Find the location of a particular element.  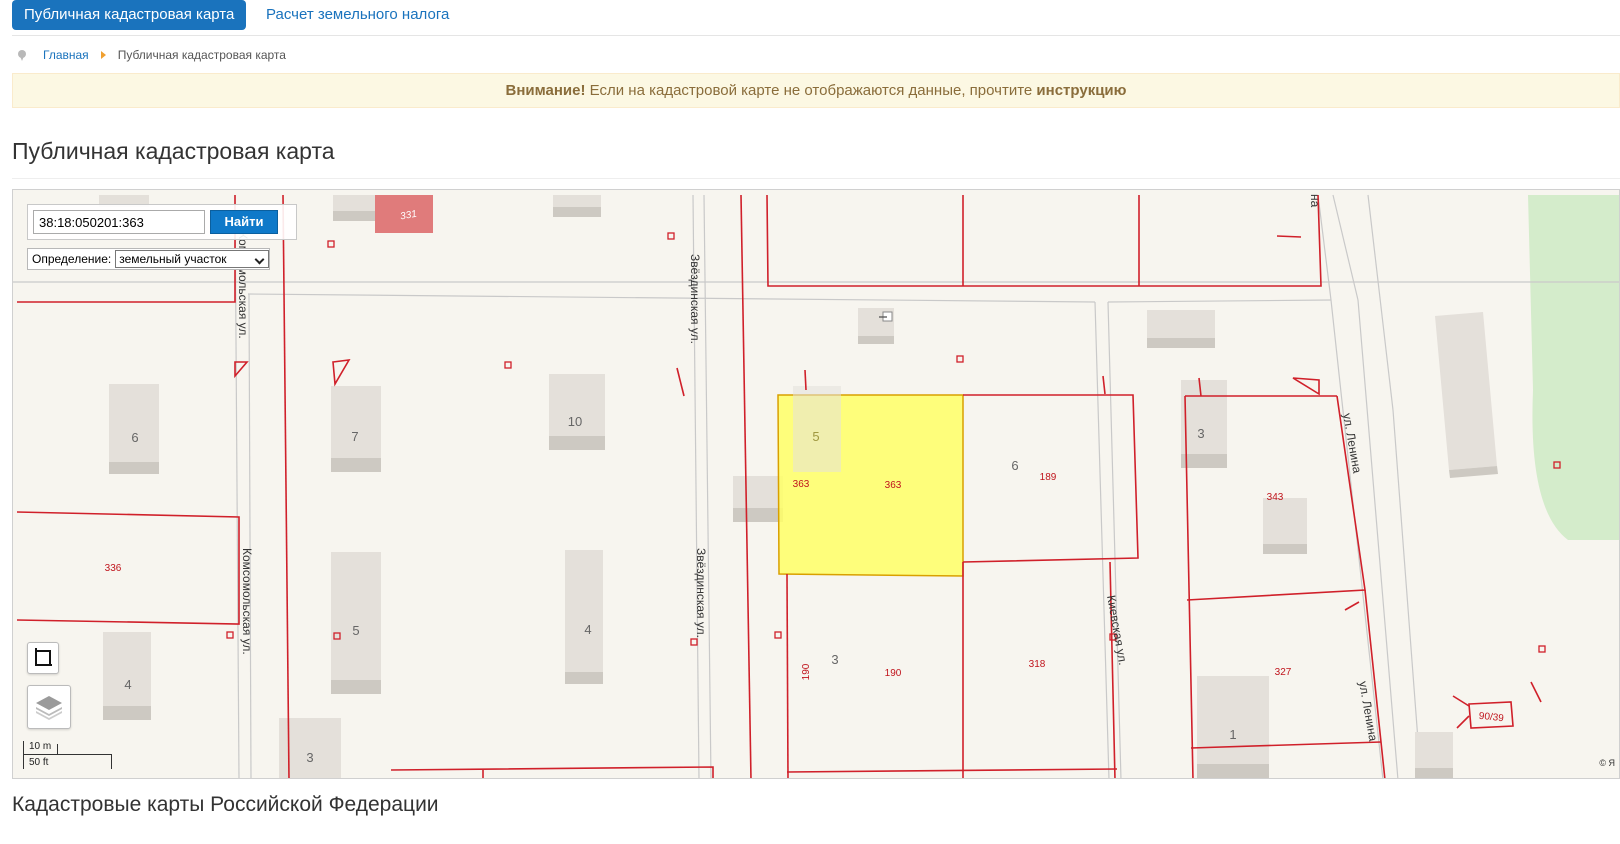

street-label-lenina-bottom: ул. Ленина is located at coordinates (1368, 711).